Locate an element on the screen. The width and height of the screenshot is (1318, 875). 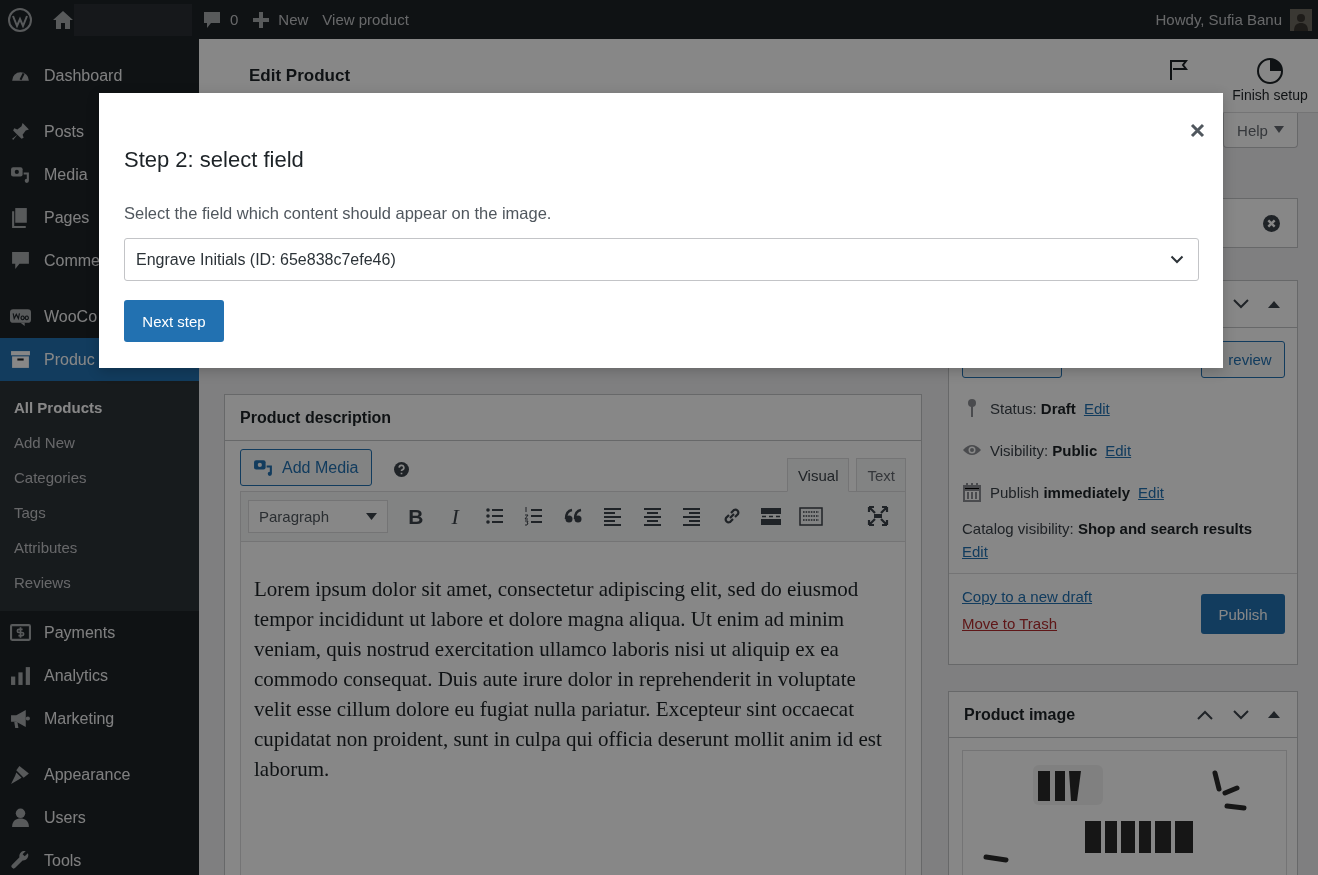
dialog-title: Step 2: select field is located at coordinates (214, 159).